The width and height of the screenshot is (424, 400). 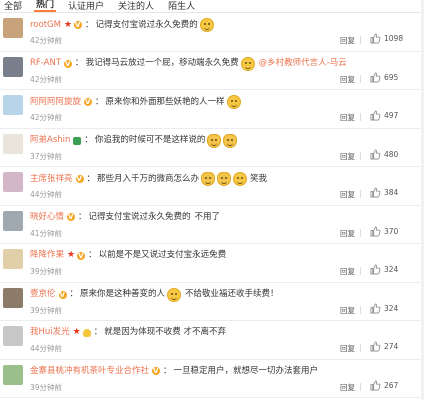 What do you see at coordinates (45, 6) in the screenshot?
I see `tab-hot: 热门` at bounding box center [45, 6].